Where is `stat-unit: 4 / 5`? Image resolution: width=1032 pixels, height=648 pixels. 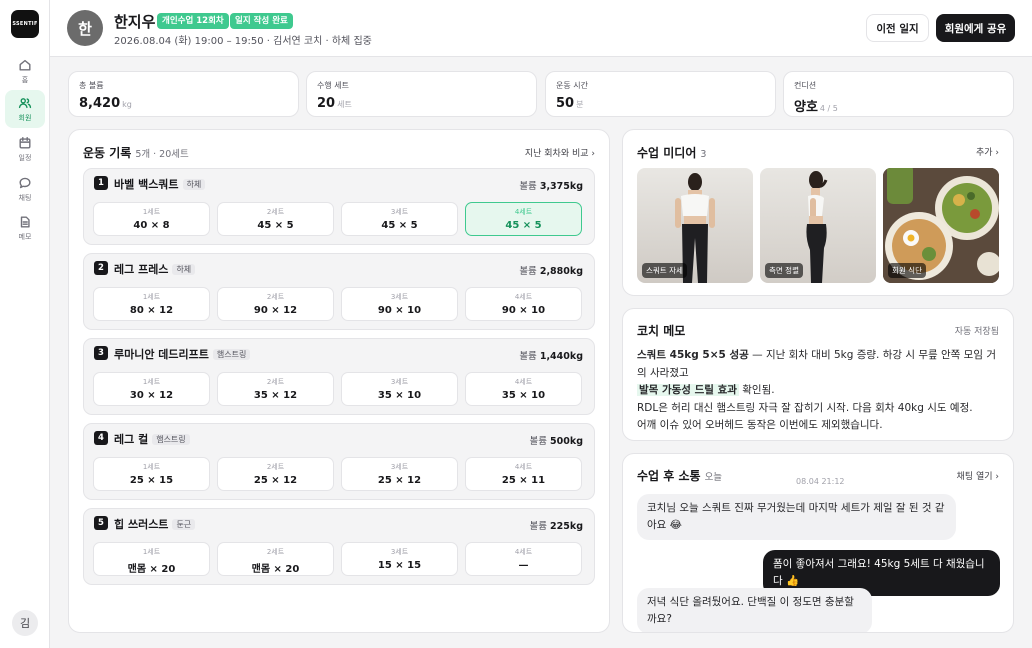
stat-unit: 4 / 5 is located at coordinates (828, 108).